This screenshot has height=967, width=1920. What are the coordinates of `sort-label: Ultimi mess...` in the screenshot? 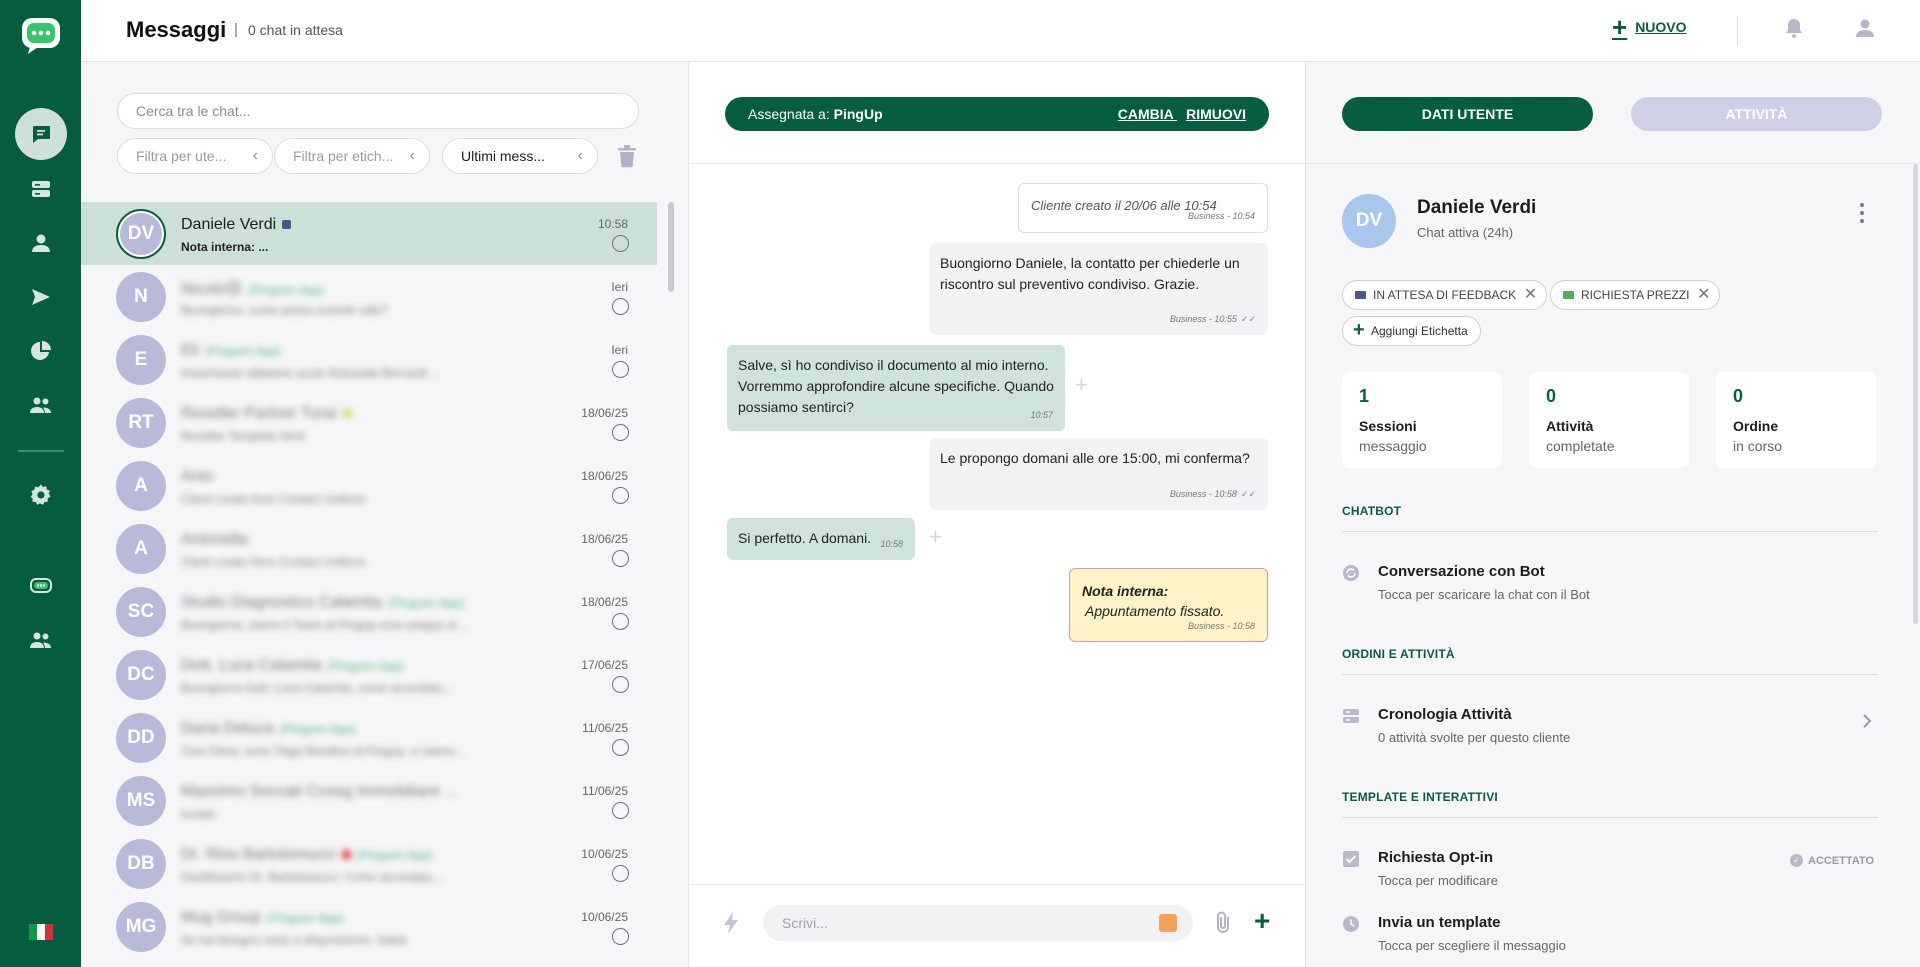 It's located at (503, 156).